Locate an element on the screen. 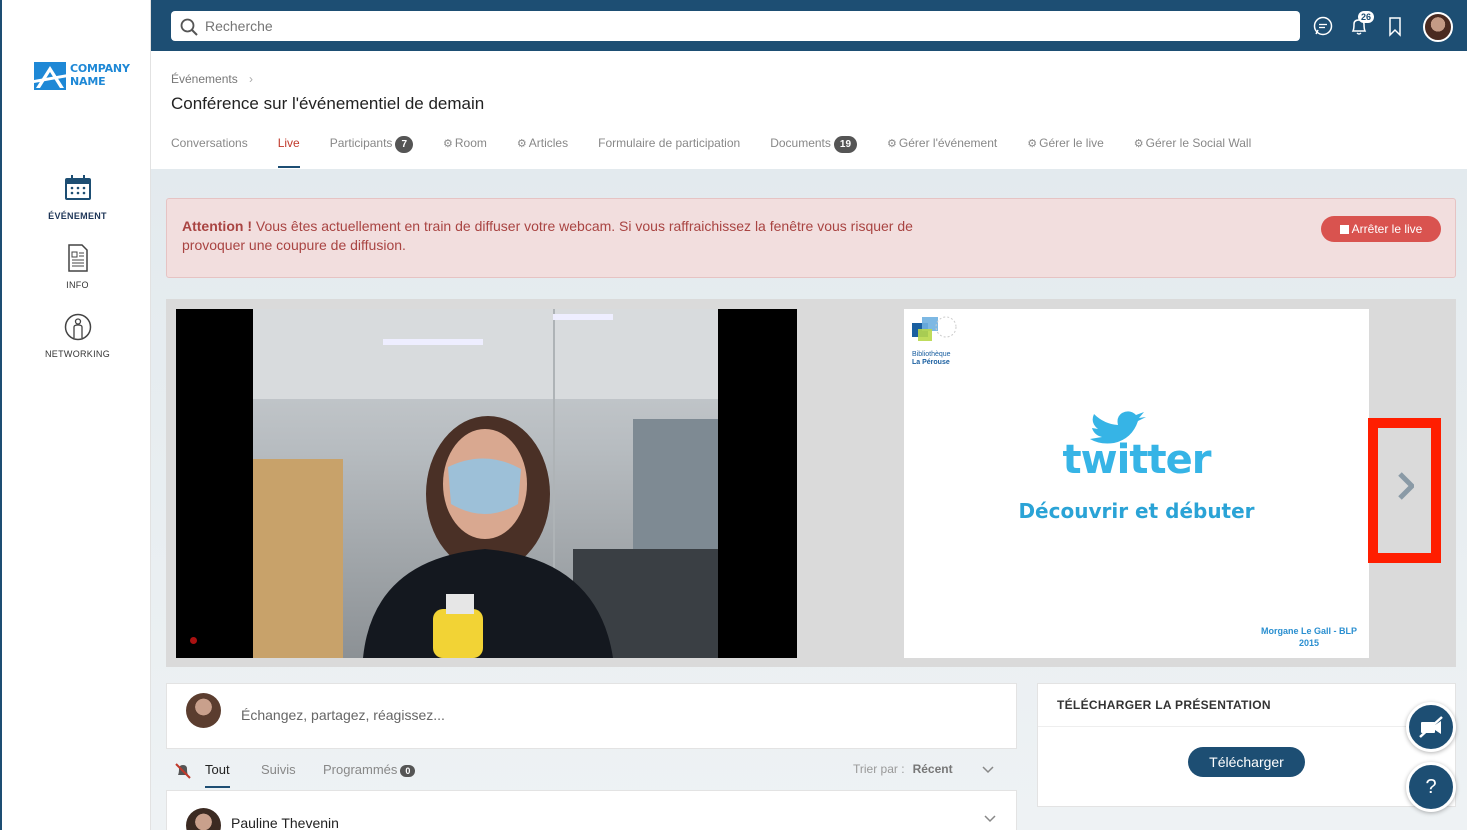 This screenshot has height=830, width=1467. stop-live-button: Arrêter le live is located at coordinates (1381, 229).